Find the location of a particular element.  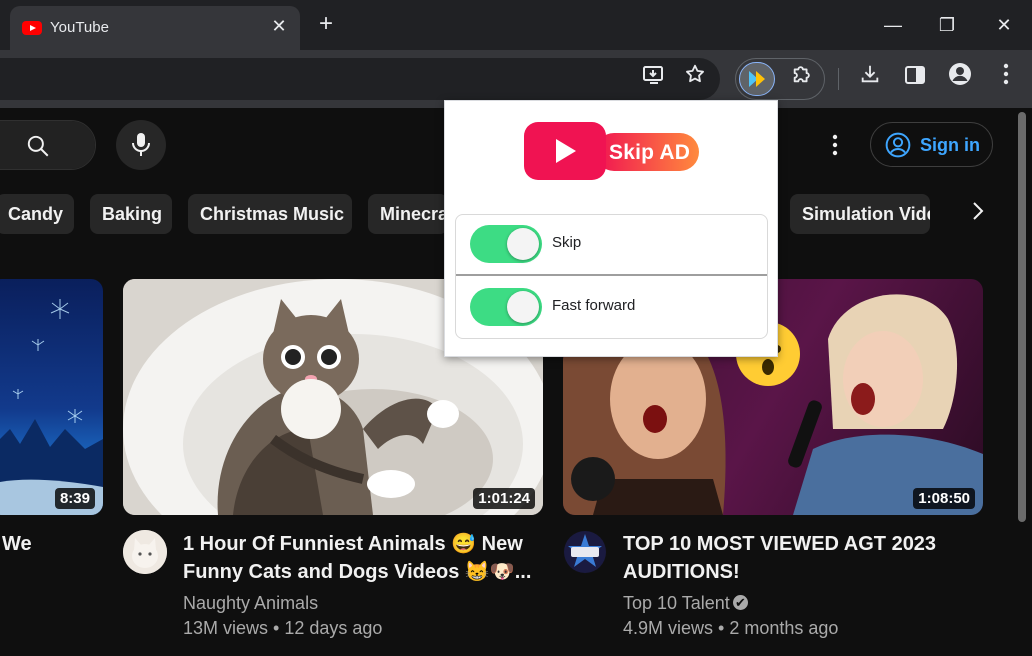

chip-minecraft: Minecraft is located at coordinates (408, 214).